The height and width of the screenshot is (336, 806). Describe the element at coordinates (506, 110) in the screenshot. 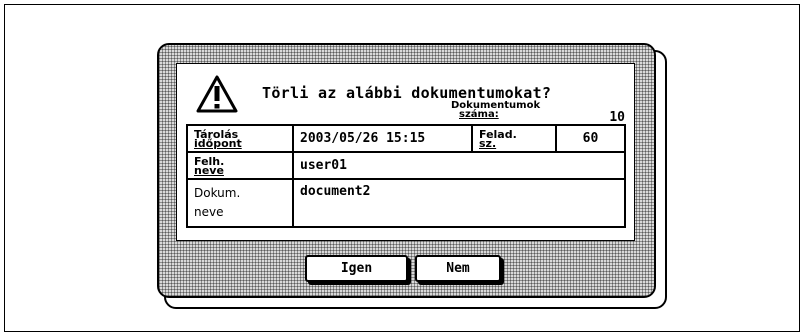

I see `document-count-label: Dokumentumok száma:` at that location.